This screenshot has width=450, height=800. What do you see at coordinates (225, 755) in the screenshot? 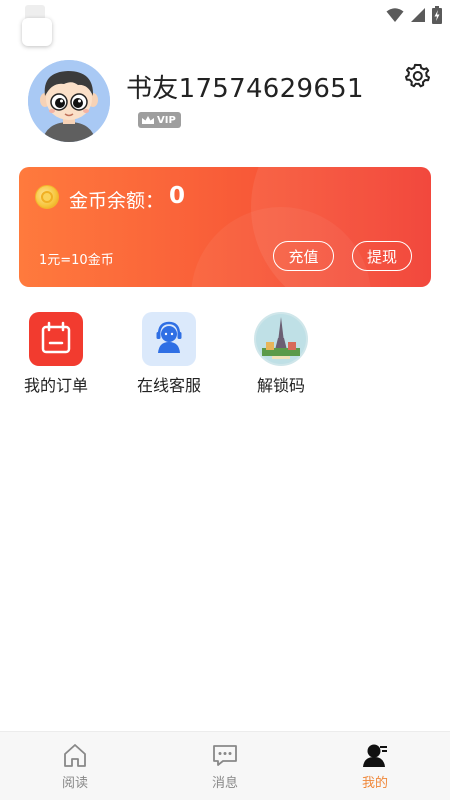
I see `message-icon` at bounding box center [225, 755].